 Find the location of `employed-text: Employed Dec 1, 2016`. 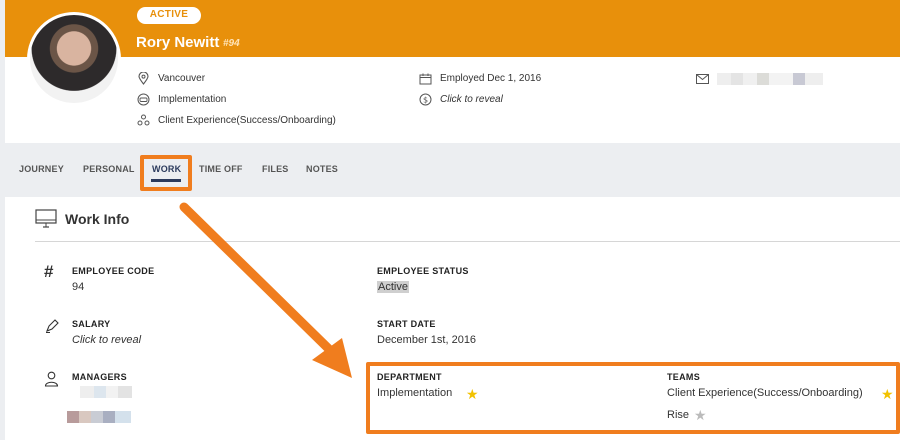

employed-text: Employed Dec 1, 2016 is located at coordinates (491, 78).